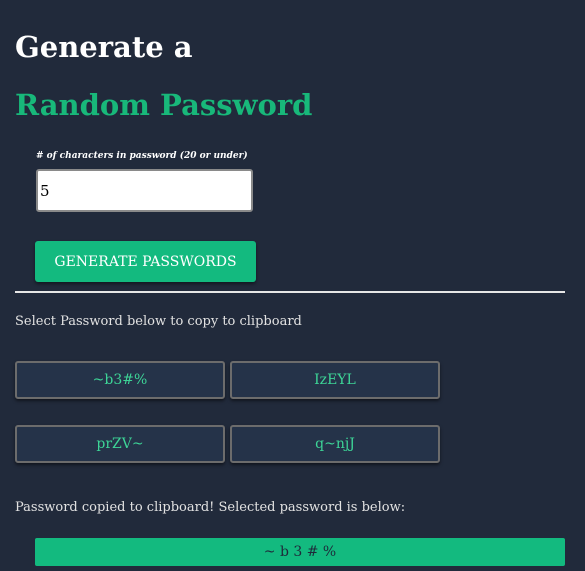 The height and width of the screenshot is (571, 585). I want to click on password-option-button: q~njJ, so click(335, 444).